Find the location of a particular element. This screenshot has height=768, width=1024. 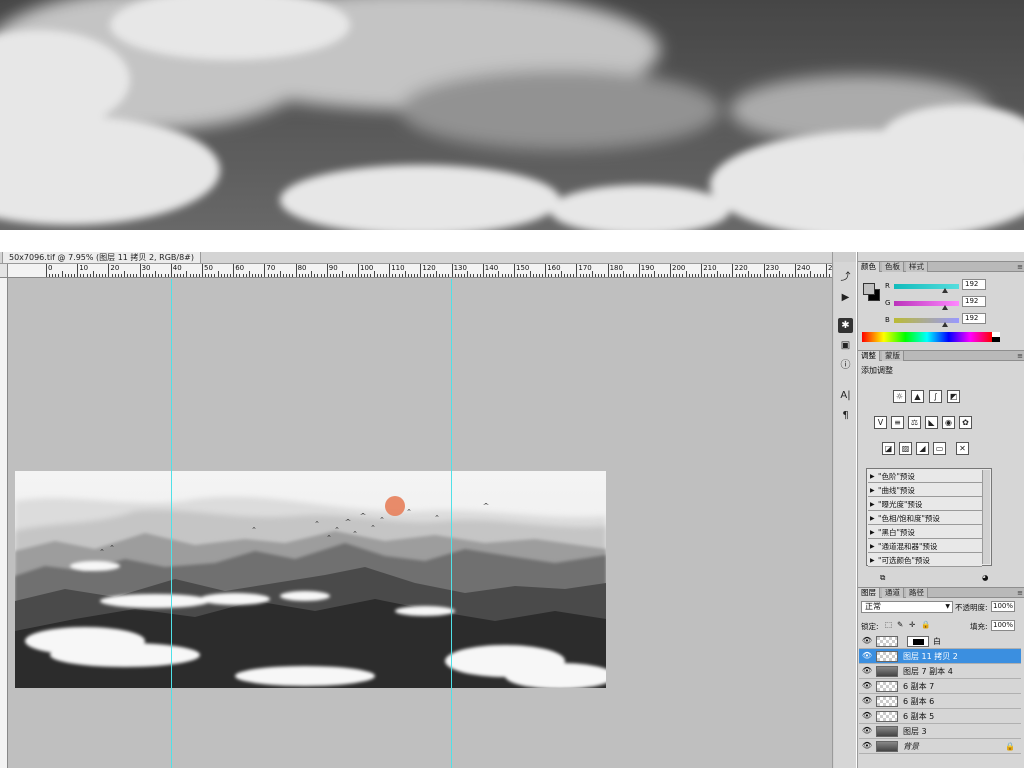

lock-paint-icon: ✎ is located at coordinates (900, 624).